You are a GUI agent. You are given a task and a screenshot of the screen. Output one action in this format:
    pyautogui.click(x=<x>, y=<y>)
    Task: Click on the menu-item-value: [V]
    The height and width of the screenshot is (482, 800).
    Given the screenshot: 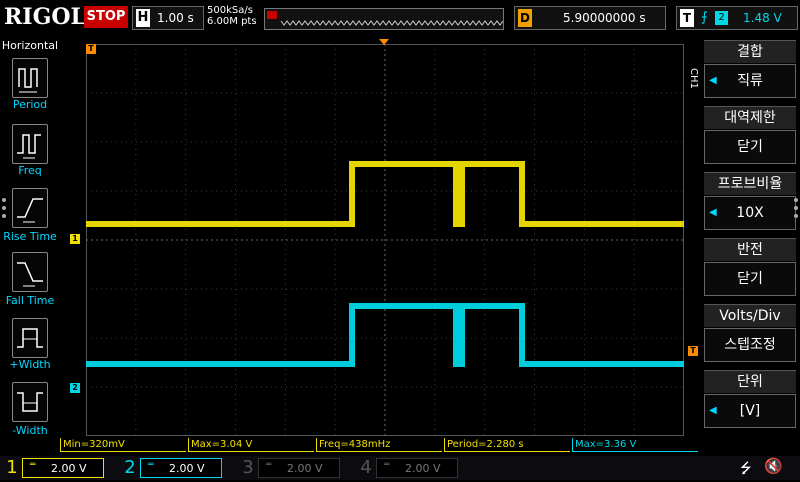 What is the action you would take?
    pyautogui.click(x=750, y=411)
    